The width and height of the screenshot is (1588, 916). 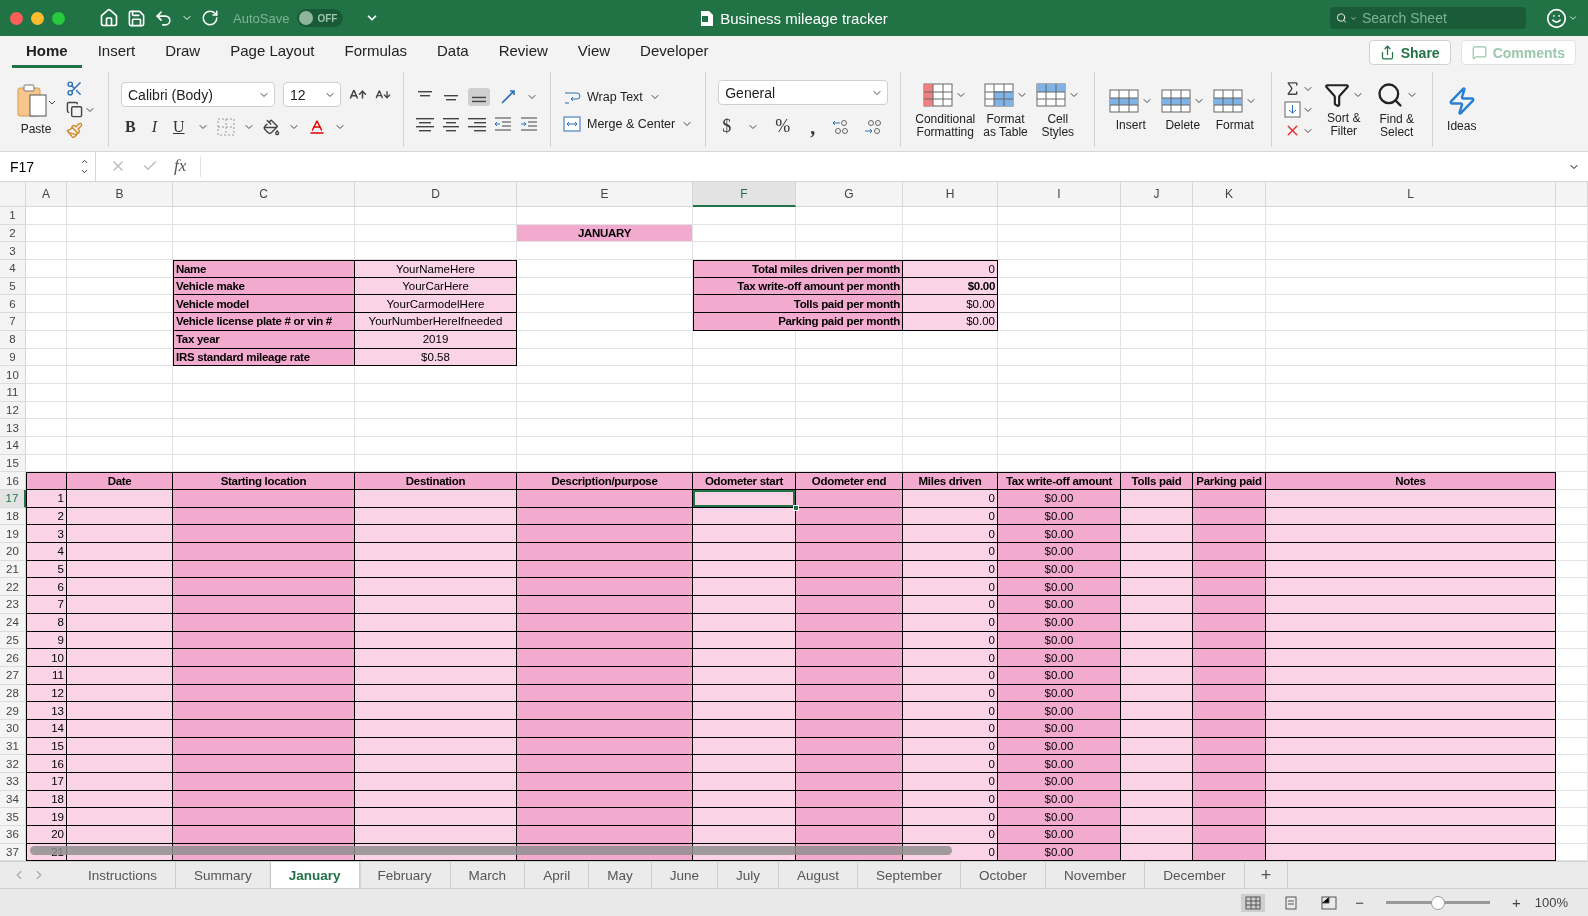 What do you see at coordinates (264, 194) in the screenshot?
I see `column-header: C` at bounding box center [264, 194].